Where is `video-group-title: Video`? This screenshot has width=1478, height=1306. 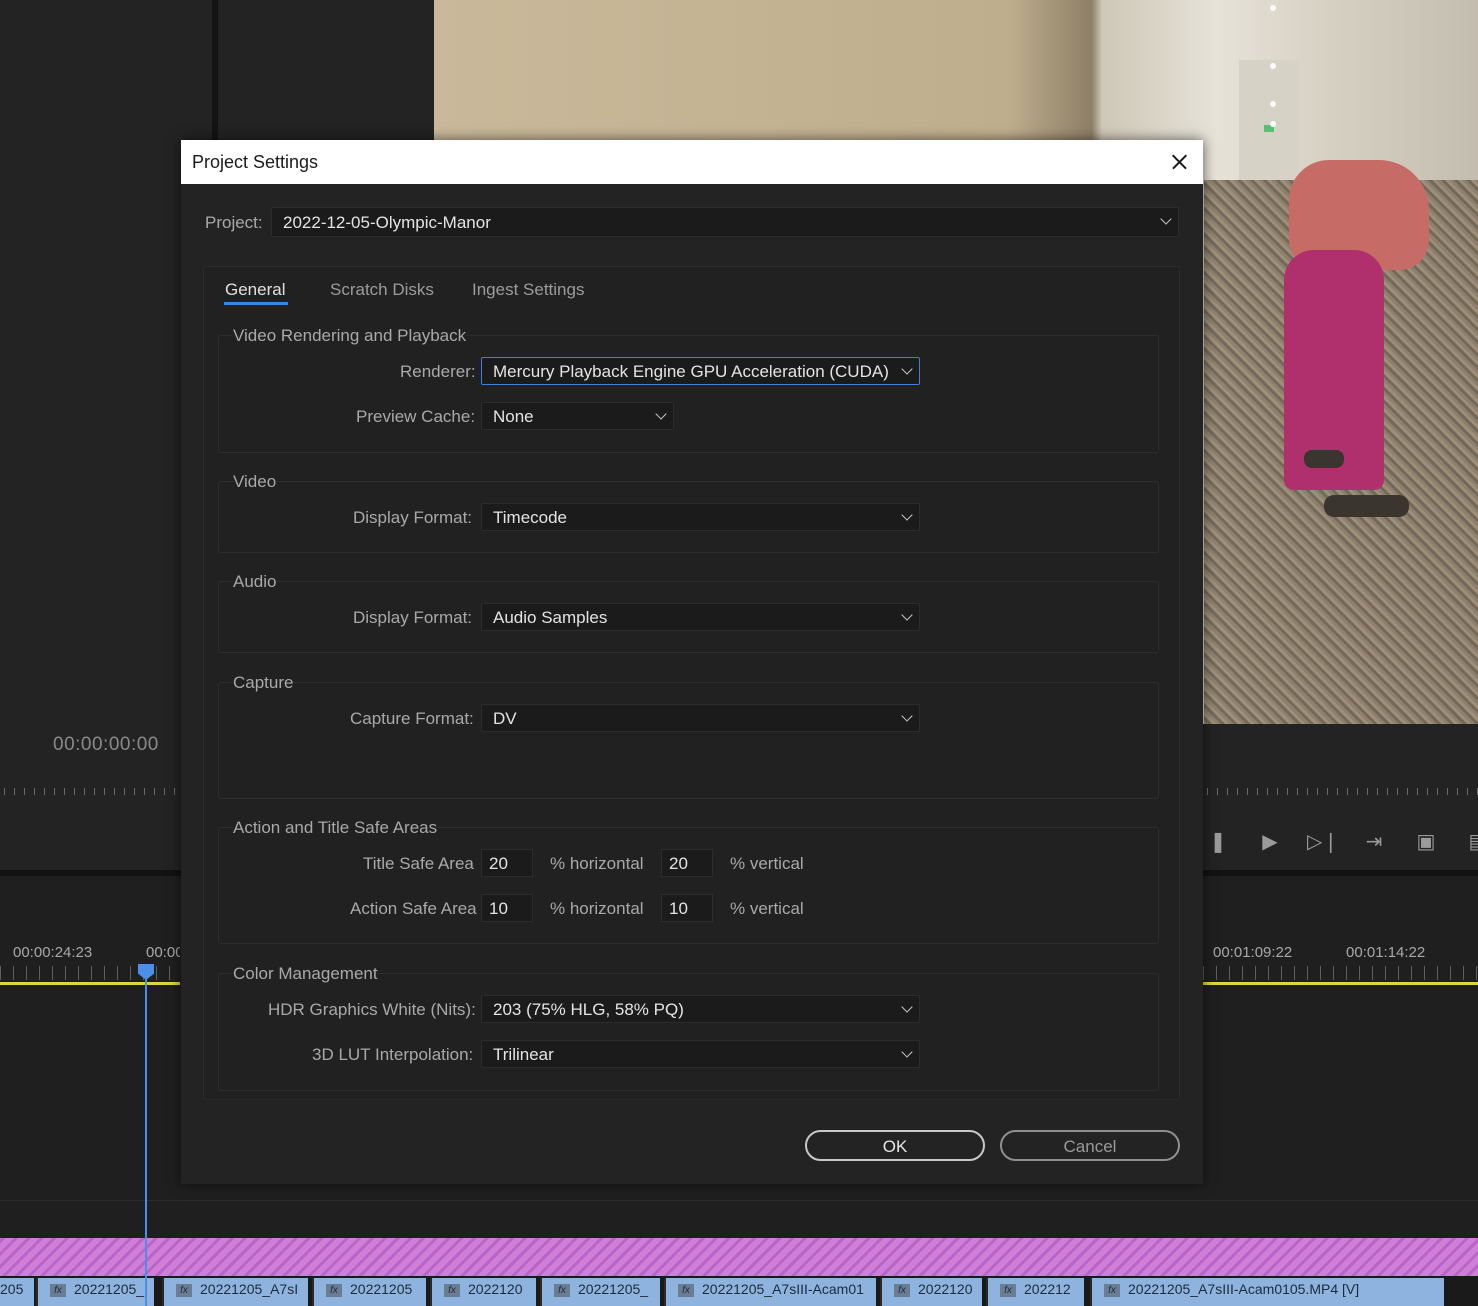 video-group-title: Video is located at coordinates (255, 482).